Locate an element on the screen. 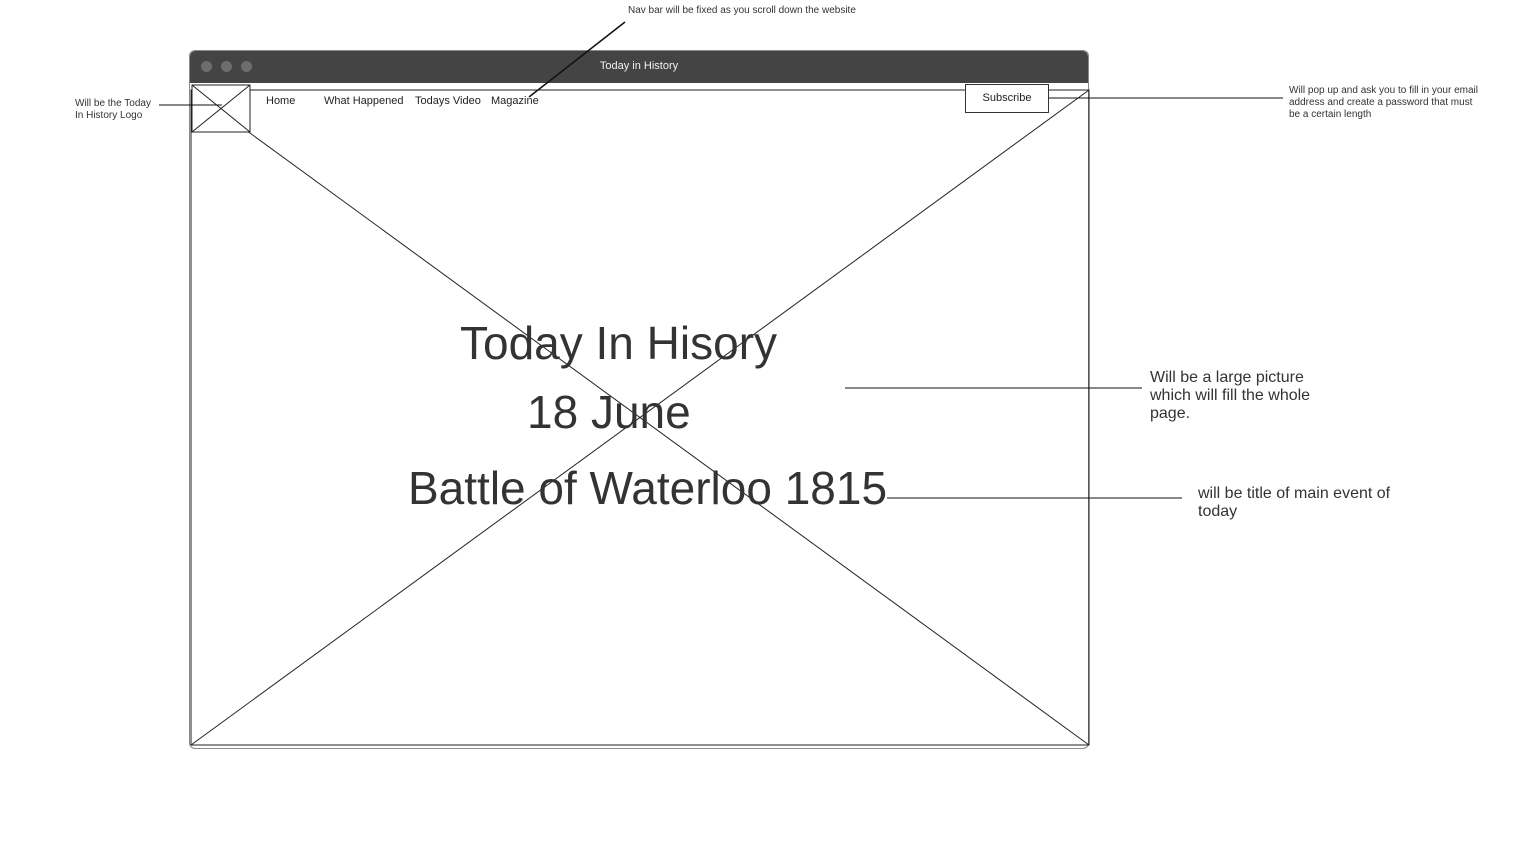  window-title: Today in History is located at coordinates (639, 66).